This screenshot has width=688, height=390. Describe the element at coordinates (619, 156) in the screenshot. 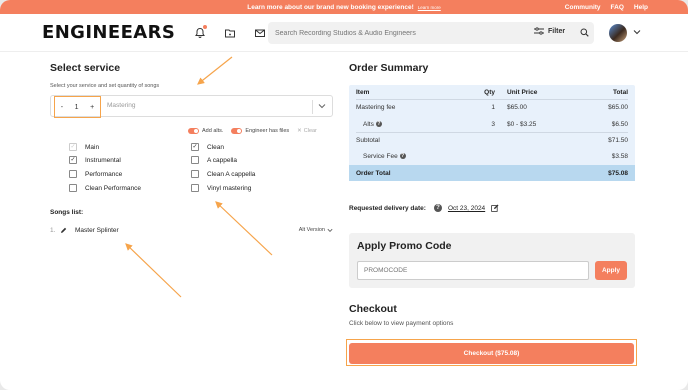

I see `service-fee-value: $3.58` at that location.